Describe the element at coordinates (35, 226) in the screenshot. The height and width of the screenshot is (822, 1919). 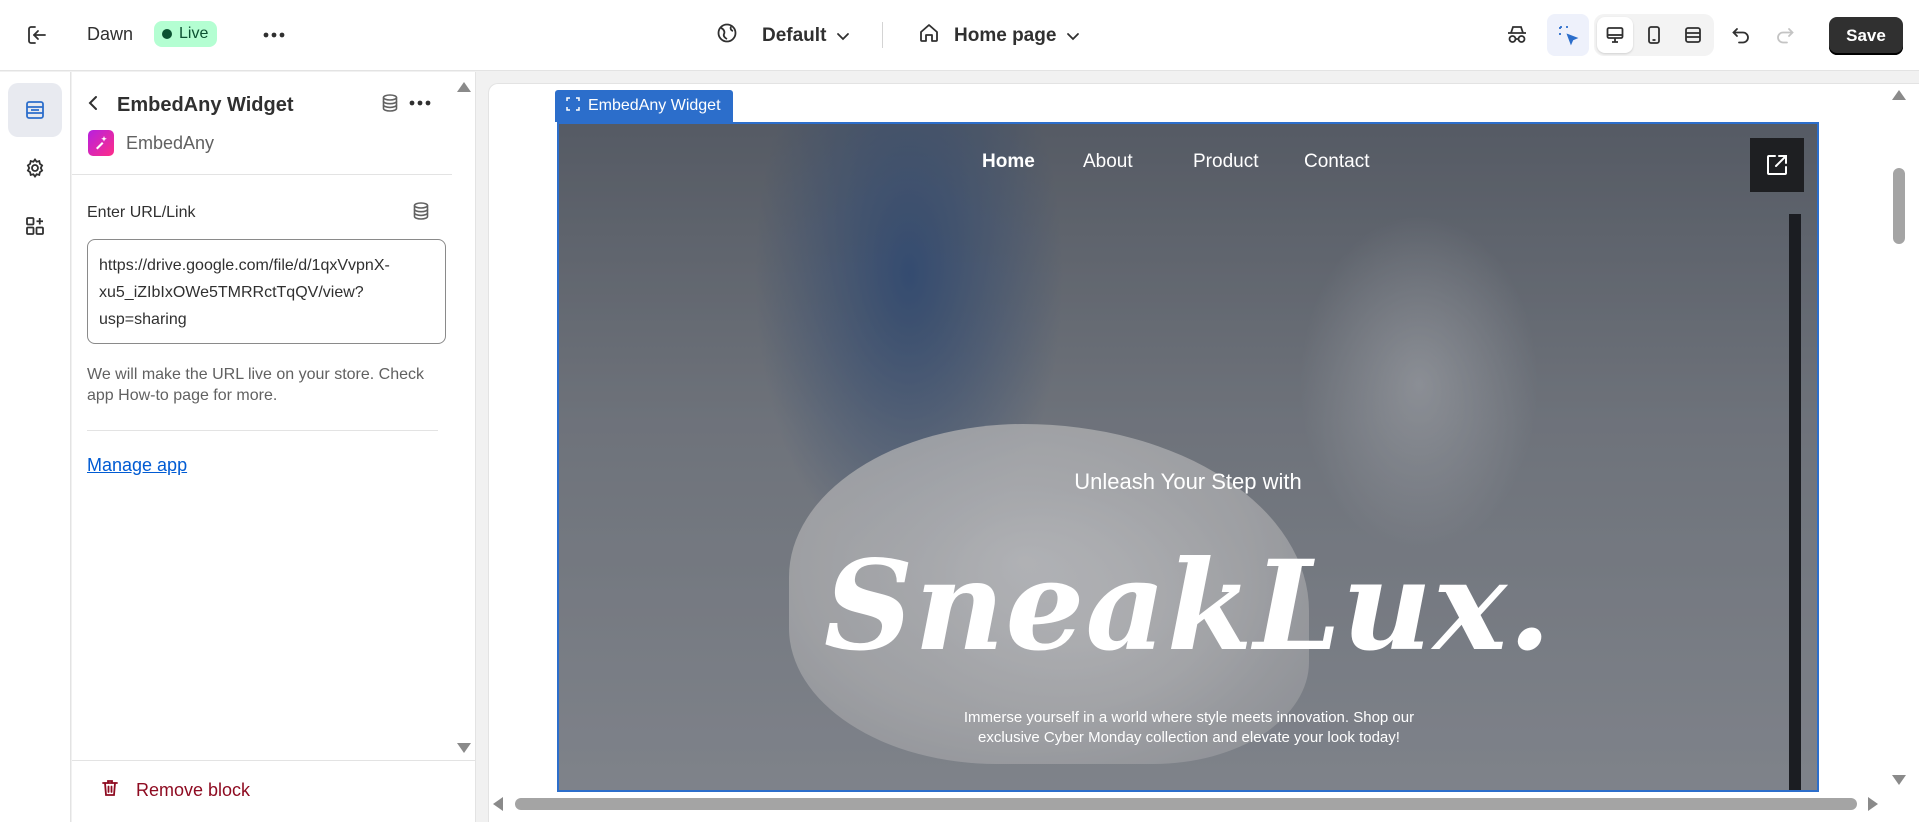
I see `apps-icon` at that location.